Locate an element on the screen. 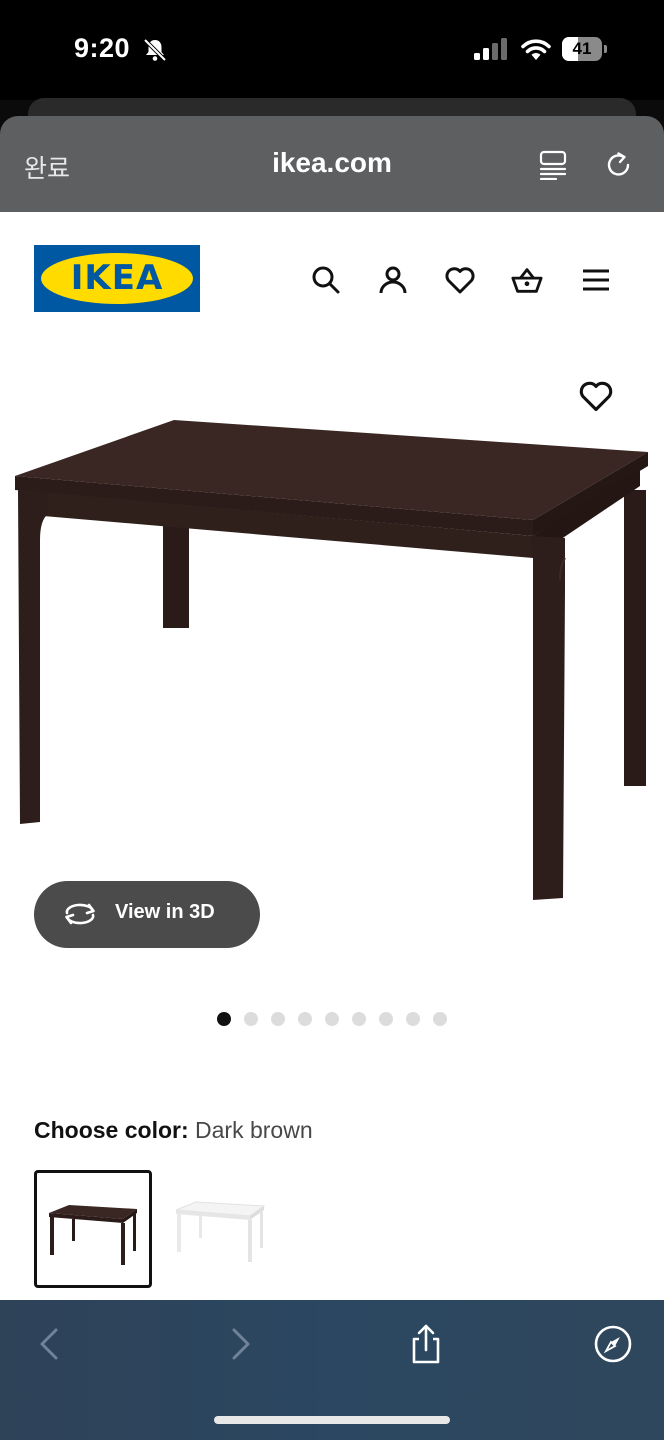 This screenshot has height=1440, width=664. logo-text: IKEA is located at coordinates (117, 278).